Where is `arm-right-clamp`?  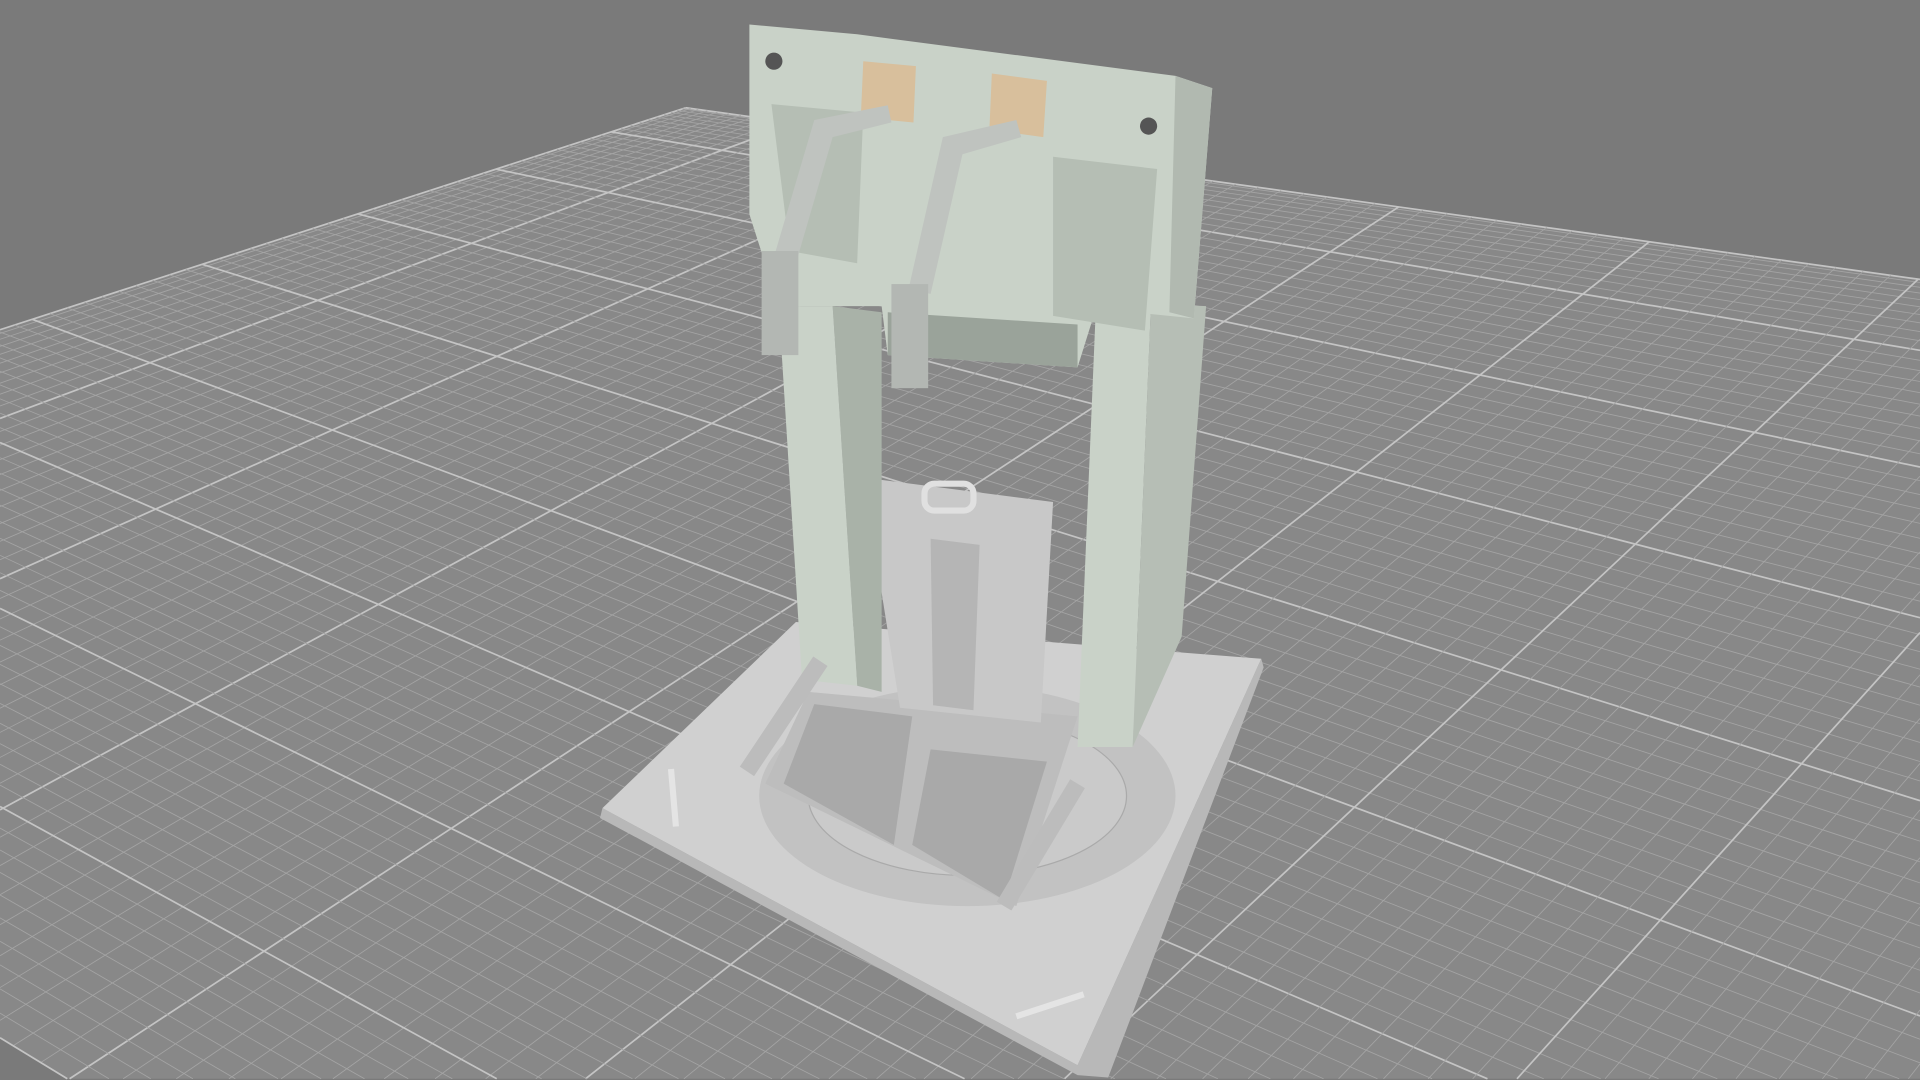 arm-right-clamp is located at coordinates (910, 336).